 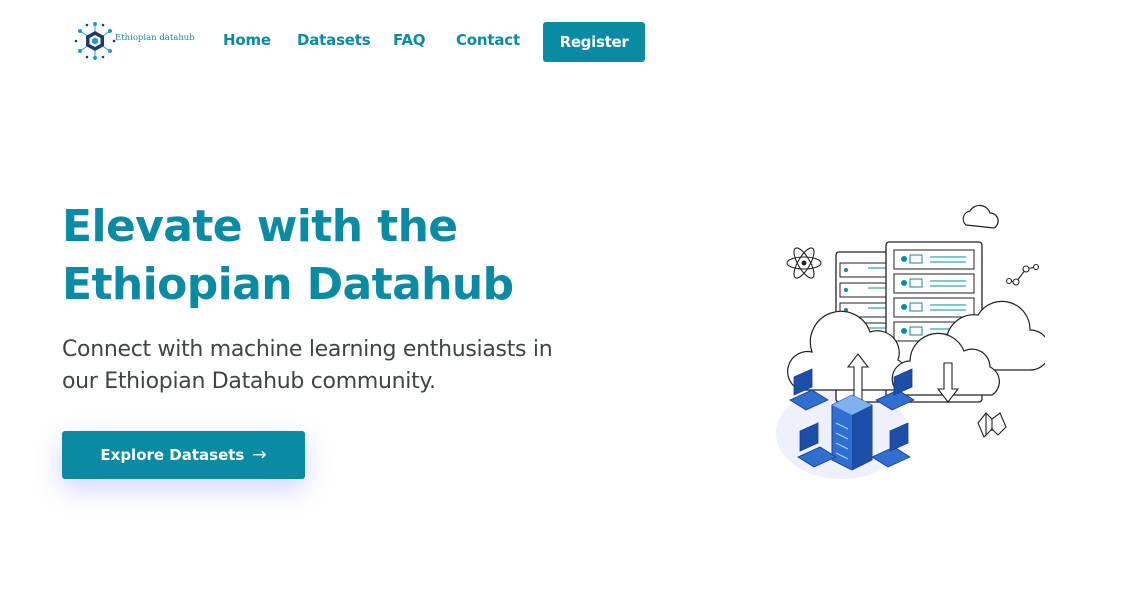 I want to click on nav-faq-link: FAQ, so click(x=409, y=40).